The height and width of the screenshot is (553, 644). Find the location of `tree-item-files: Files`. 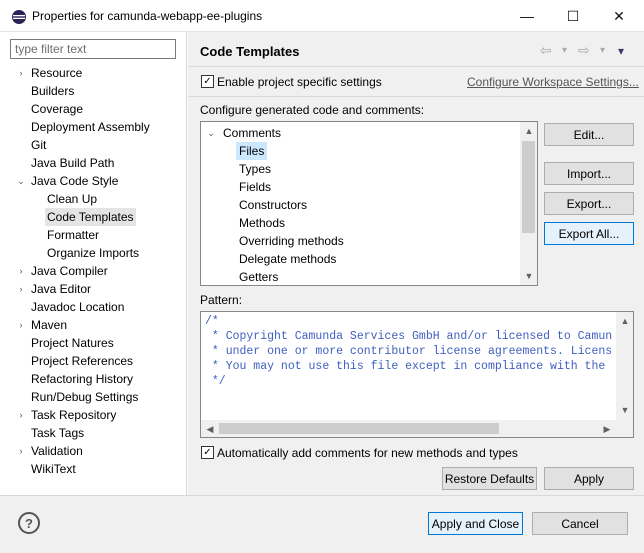

tree-item-files: Files is located at coordinates (252, 151).